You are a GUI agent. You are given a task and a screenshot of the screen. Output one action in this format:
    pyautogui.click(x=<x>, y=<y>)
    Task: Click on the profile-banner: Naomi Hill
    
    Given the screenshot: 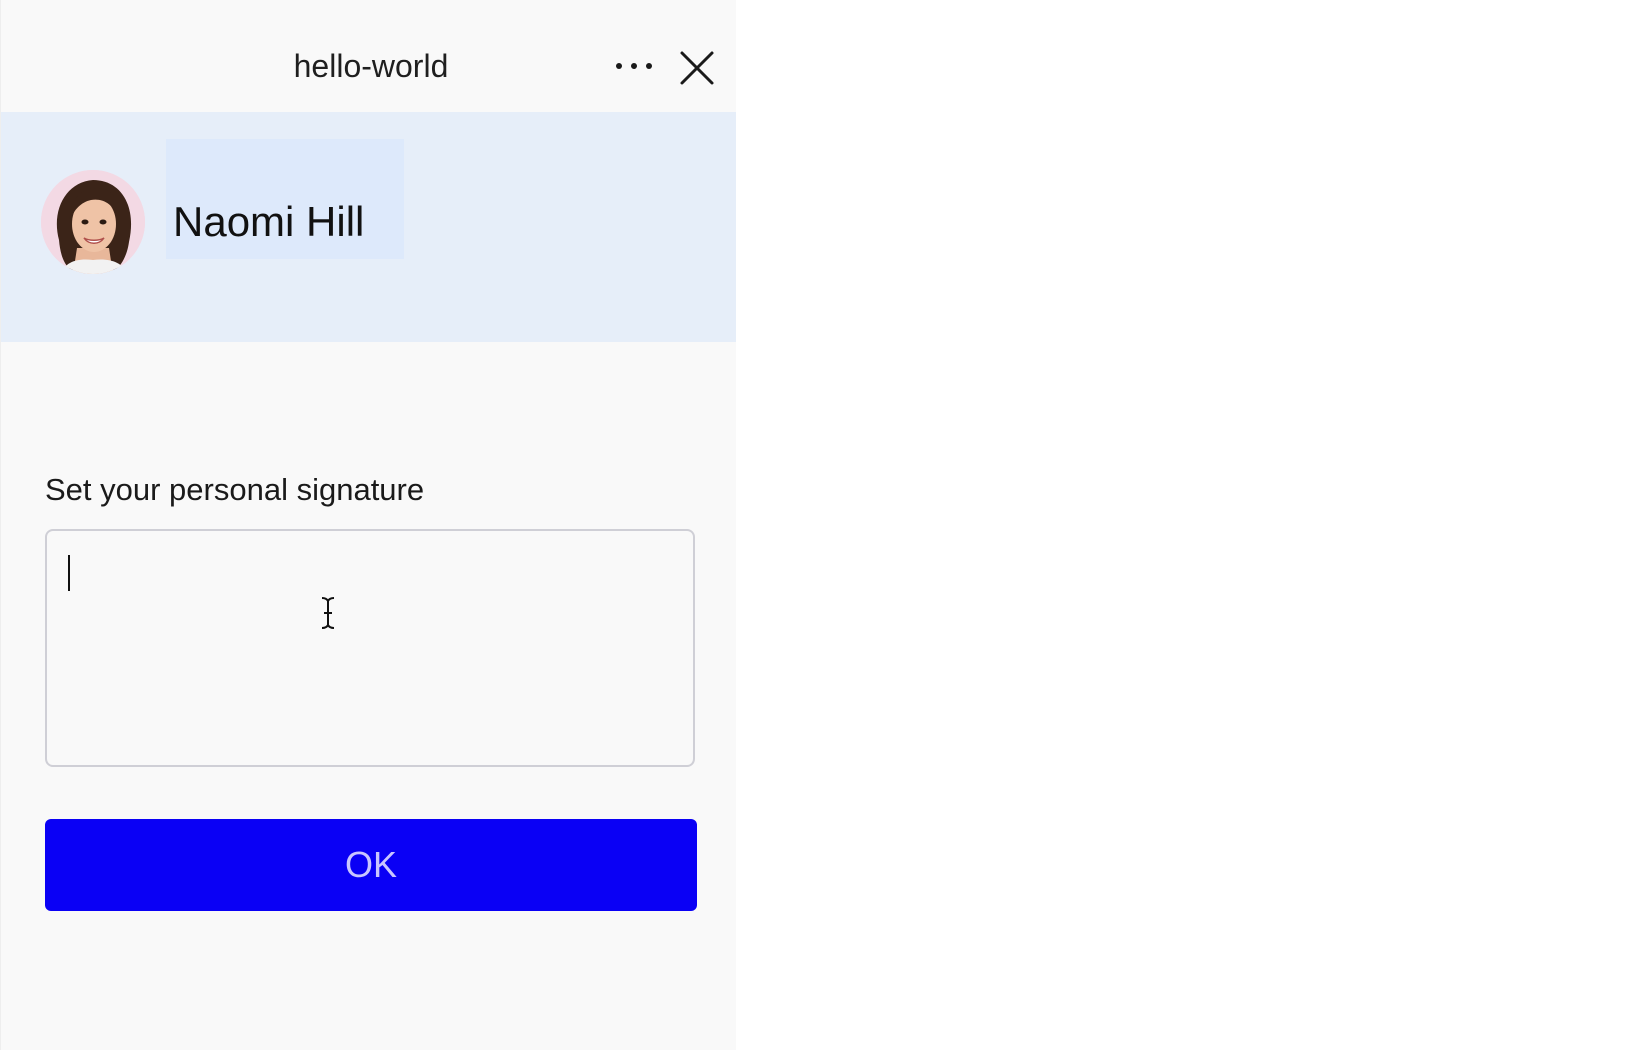 What is the action you would take?
    pyautogui.click(x=368, y=227)
    